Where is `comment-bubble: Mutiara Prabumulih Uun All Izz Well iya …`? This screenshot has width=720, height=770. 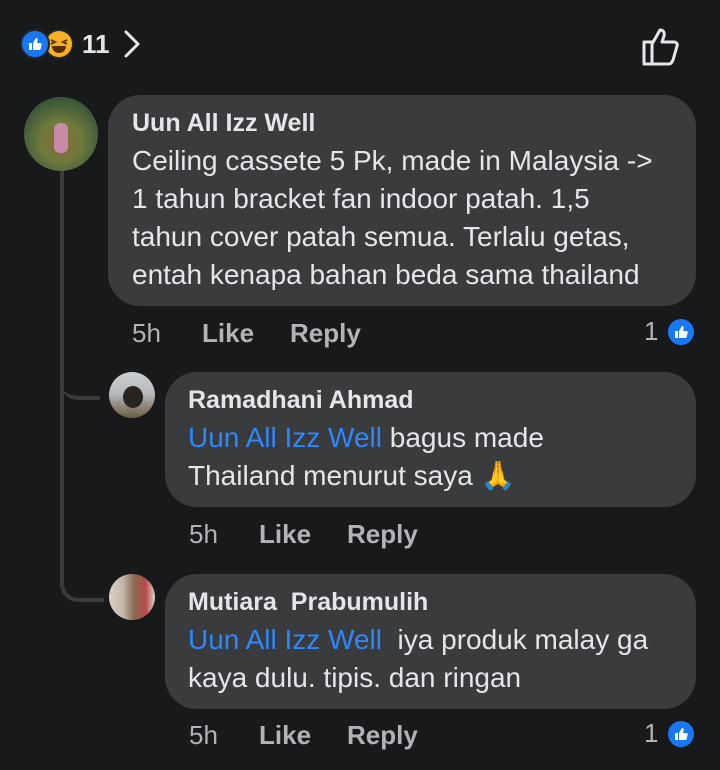
comment-bubble: Mutiara Prabumulih Uun All Izz Well iya … is located at coordinates (430, 641).